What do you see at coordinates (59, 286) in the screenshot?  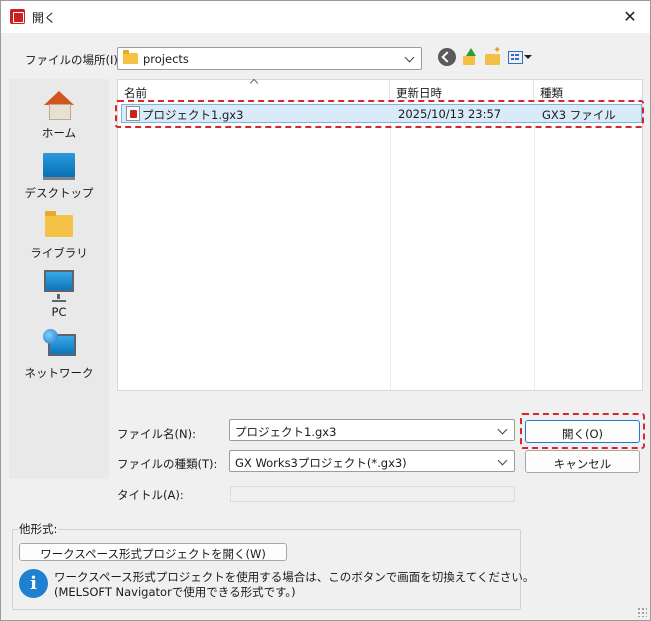 I see `pc-icon` at bounding box center [59, 286].